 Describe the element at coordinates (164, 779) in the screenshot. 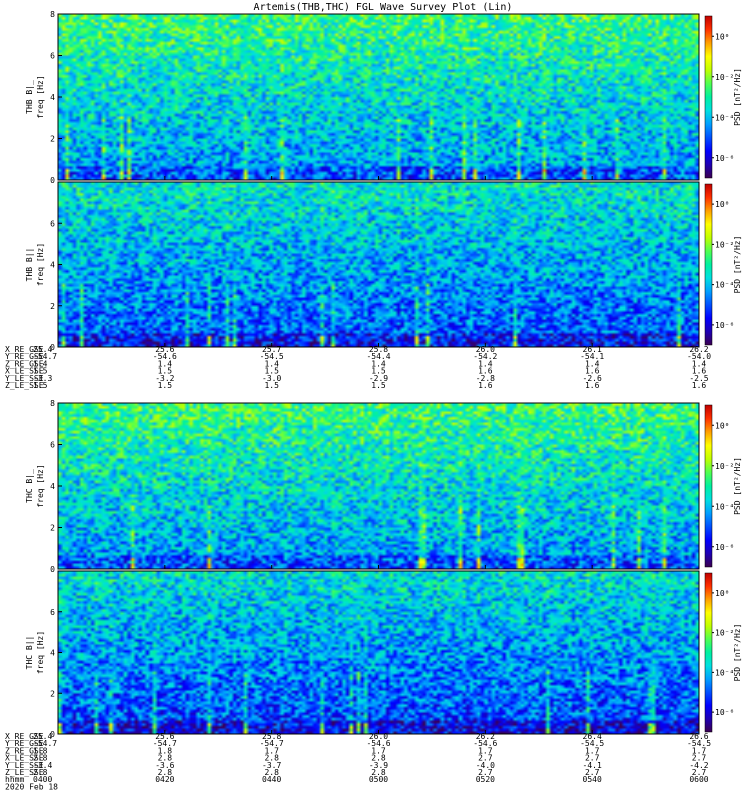

I see `ephemeris-value: 0420` at that location.